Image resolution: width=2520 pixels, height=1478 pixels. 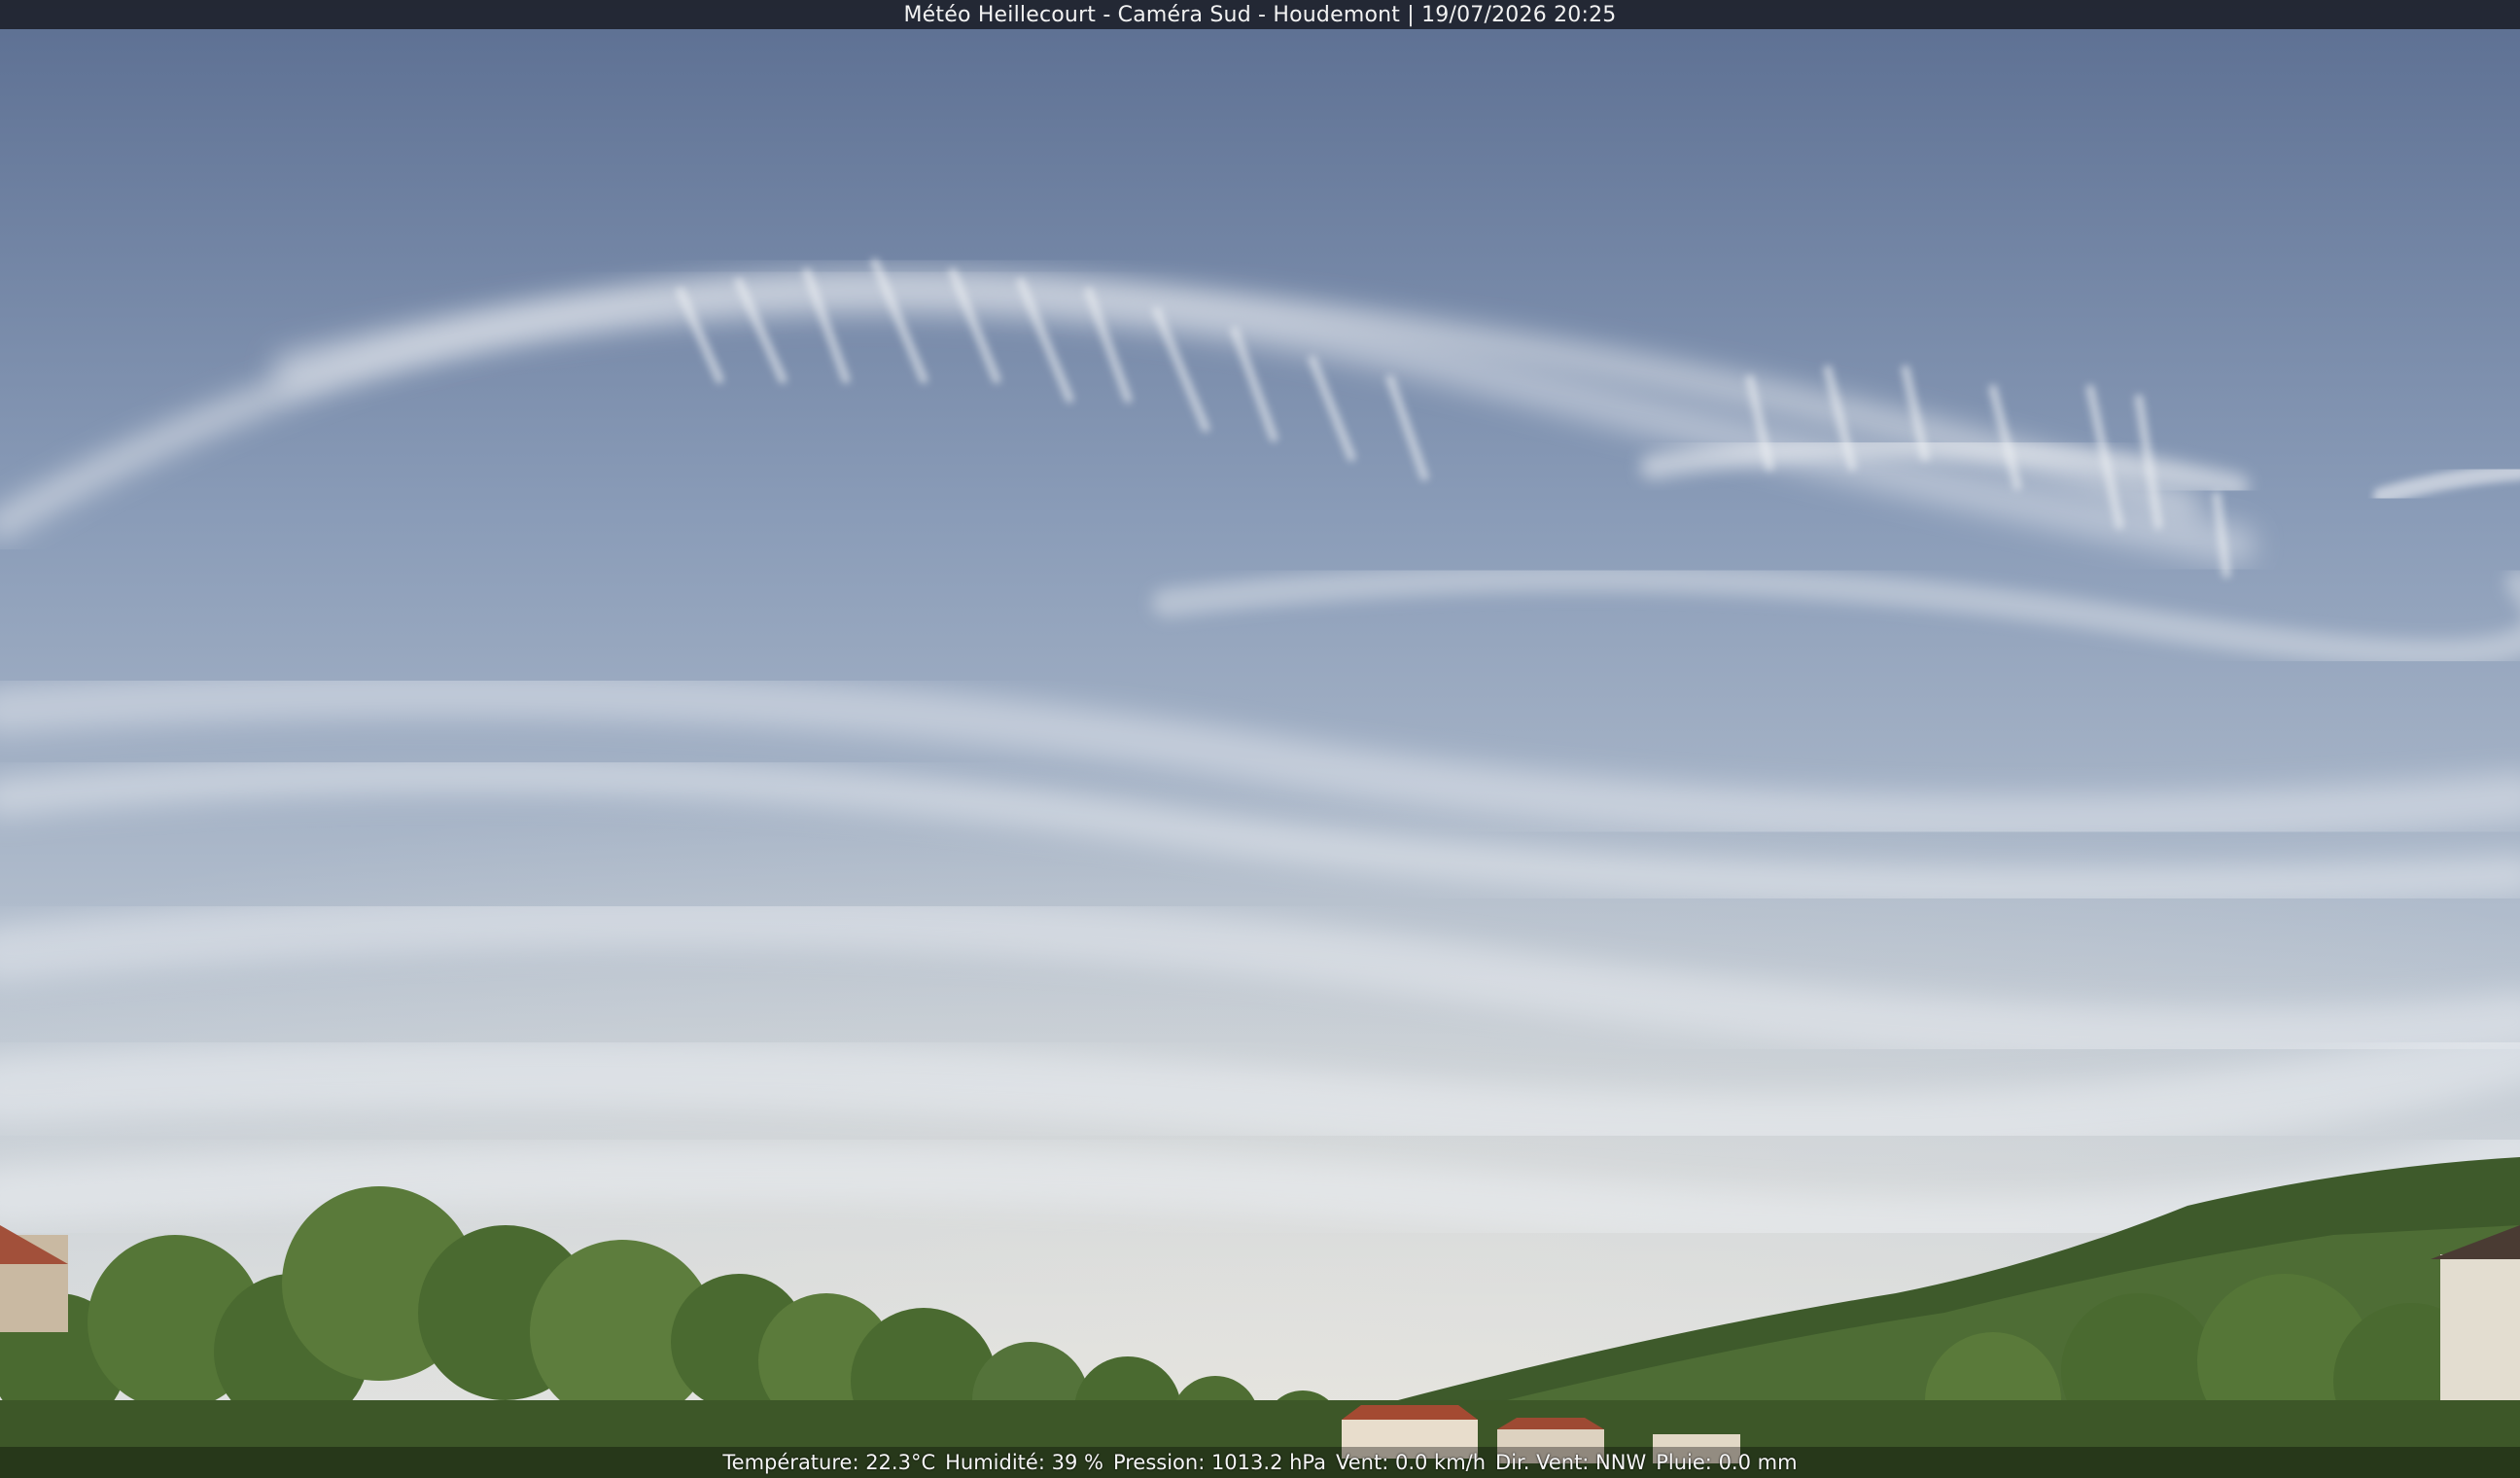 What do you see at coordinates (1411, 1462) in the screenshot?
I see `wind-readout: Vent: 0.0 km/h` at bounding box center [1411, 1462].